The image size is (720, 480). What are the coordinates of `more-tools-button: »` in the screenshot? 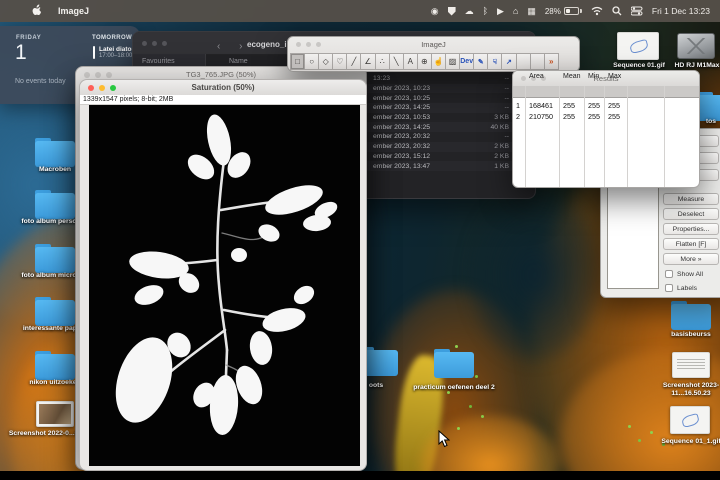 It's located at (551, 61).